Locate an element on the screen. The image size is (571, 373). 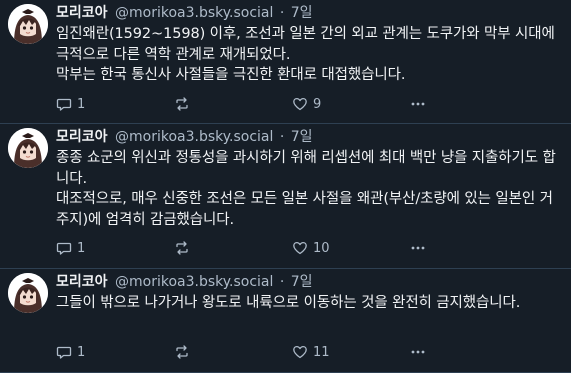
like-button: 10 is located at coordinates (311, 248).